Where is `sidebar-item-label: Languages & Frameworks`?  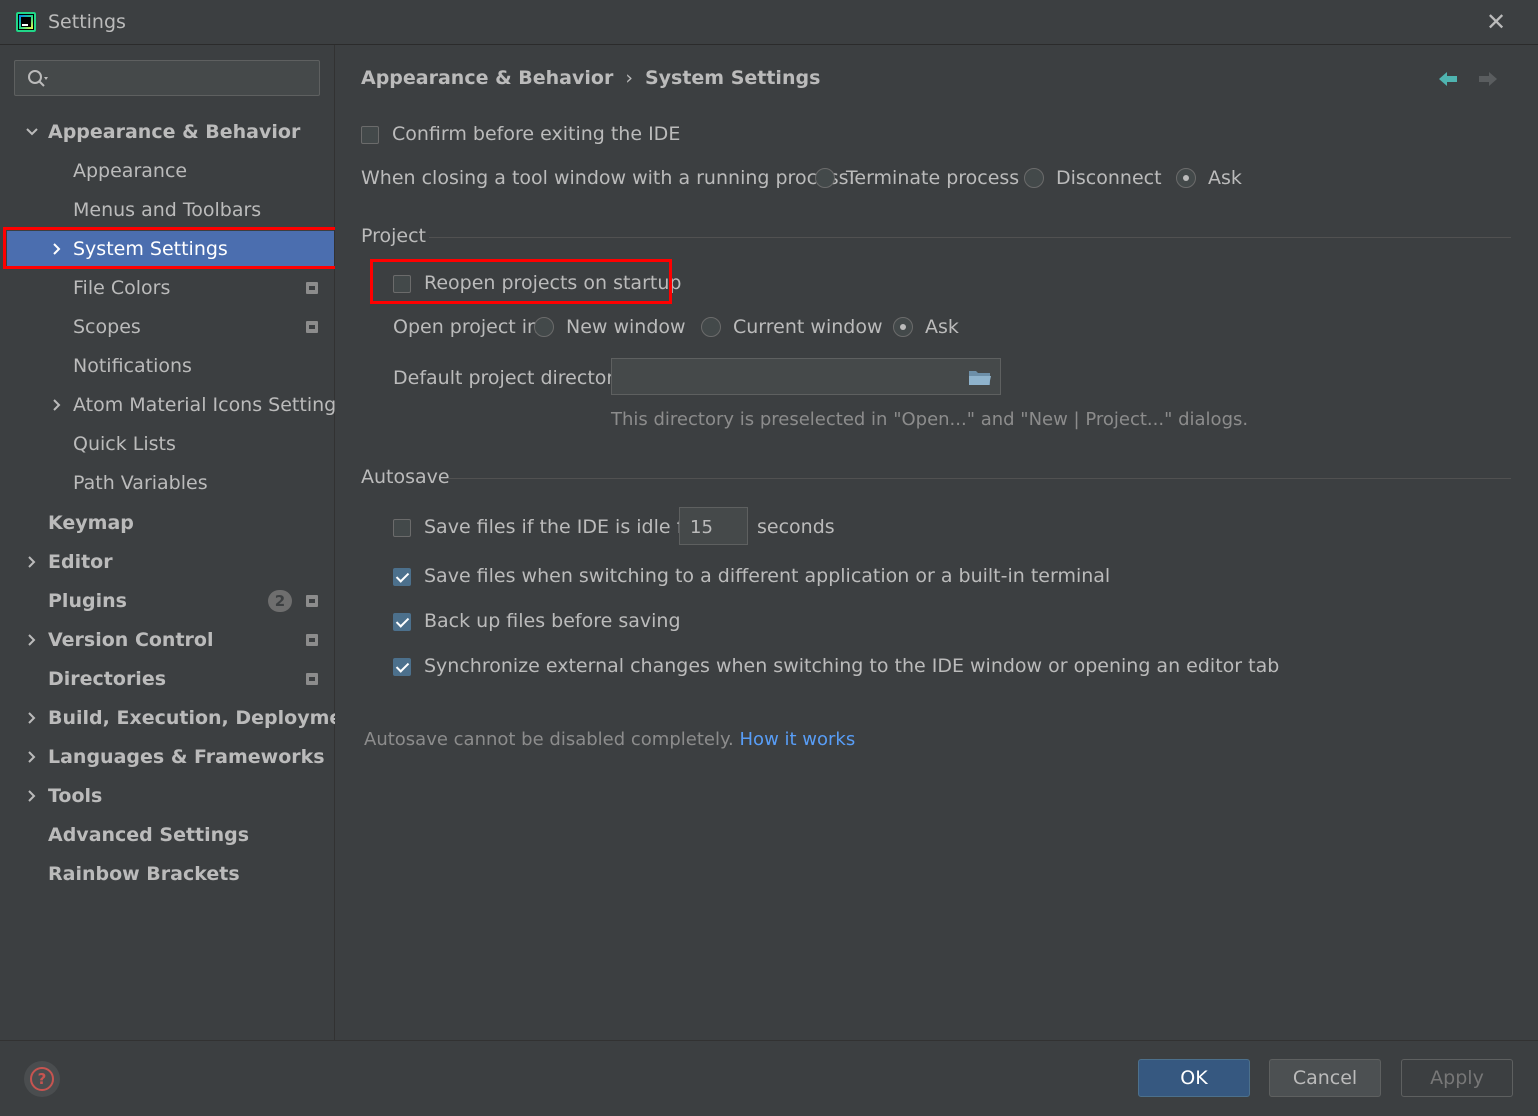
sidebar-item-label: Languages & Frameworks is located at coordinates (186, 757).